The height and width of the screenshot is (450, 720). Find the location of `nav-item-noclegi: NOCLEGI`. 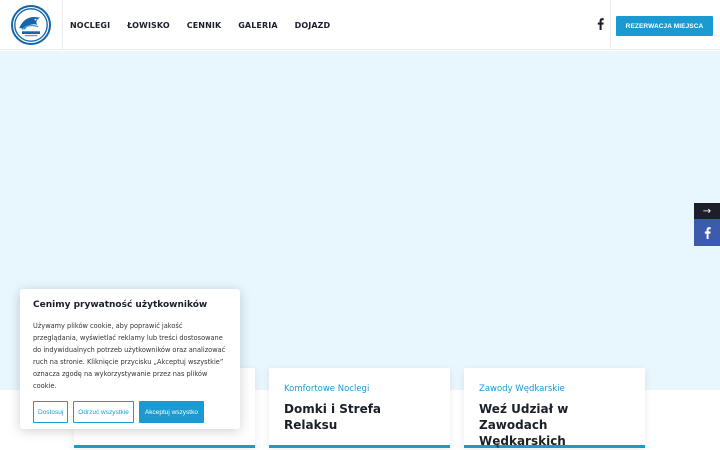

nav-item-noclegi: NOCLEGI is located at coordinates (90, 25).